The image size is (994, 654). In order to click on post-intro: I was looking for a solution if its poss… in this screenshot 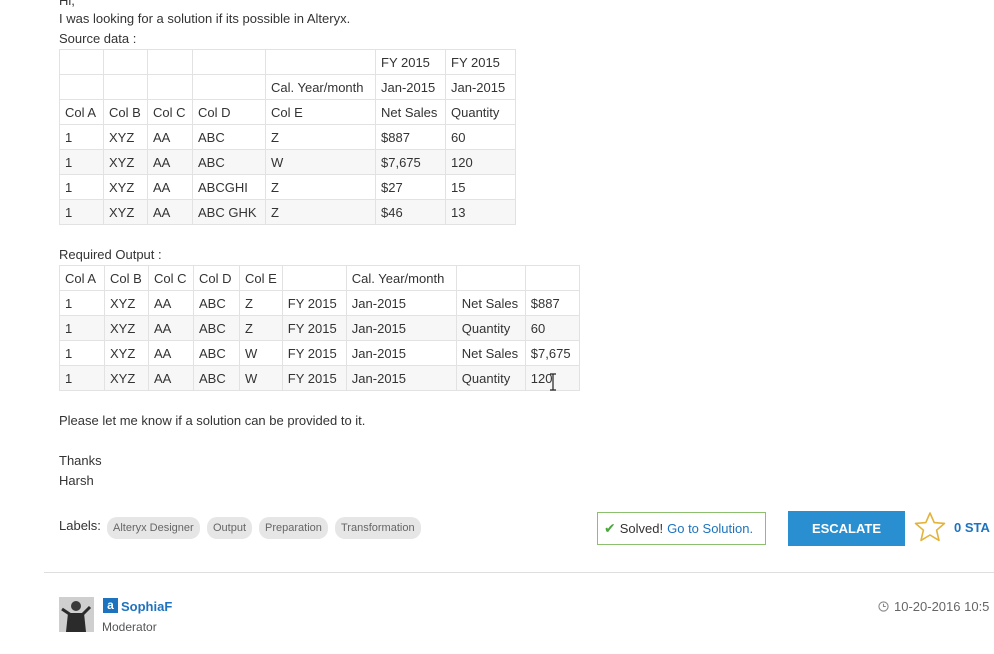, I will do `click(205, 18)`.